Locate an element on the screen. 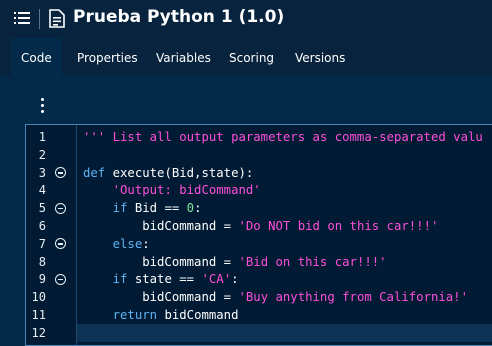 This screenshot has width=492, height=346. line-number-gutter: 1 2 3 4 5 6 7 8 9 10 11 12 is located at coordinates (51, 235).